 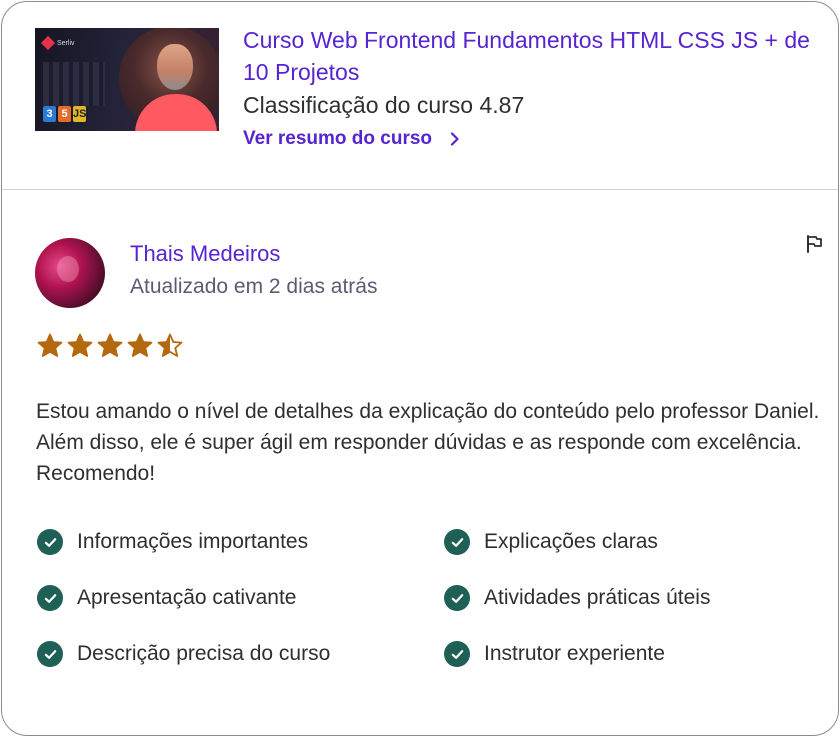 I want to click on review-updated-date: Atualizado em 2 dias atrás, so click(x=254, y=286).